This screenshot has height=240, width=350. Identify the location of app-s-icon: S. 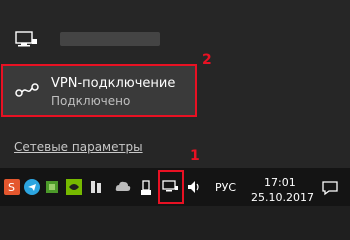
(12, 187).